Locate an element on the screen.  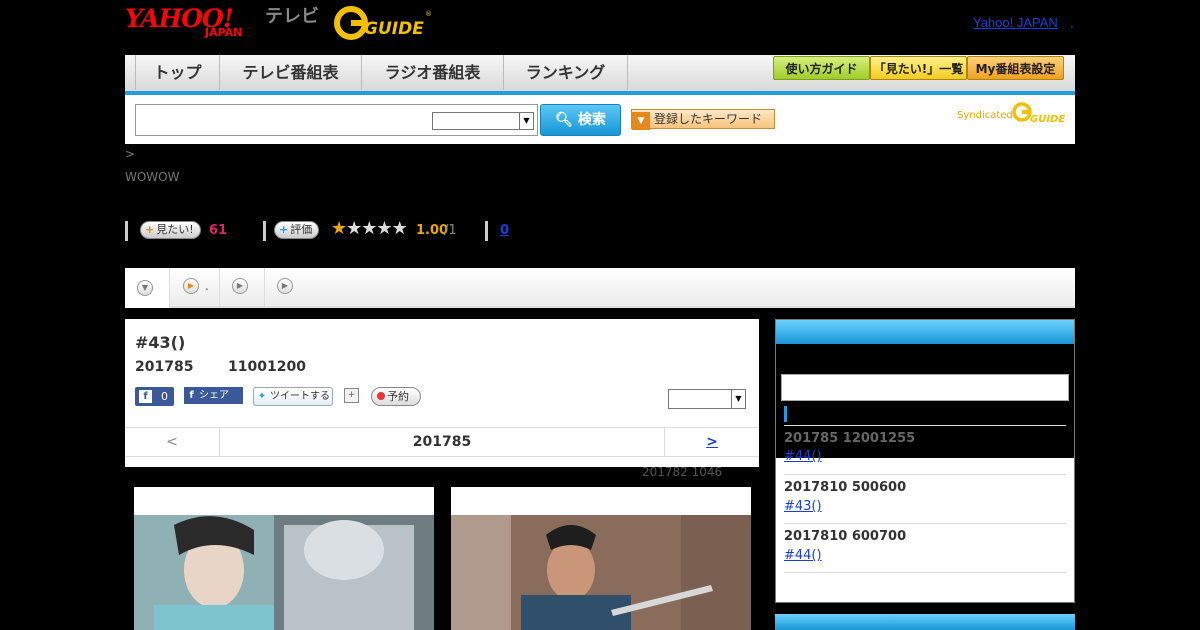
record-icon is located at coordinates (381, 396).